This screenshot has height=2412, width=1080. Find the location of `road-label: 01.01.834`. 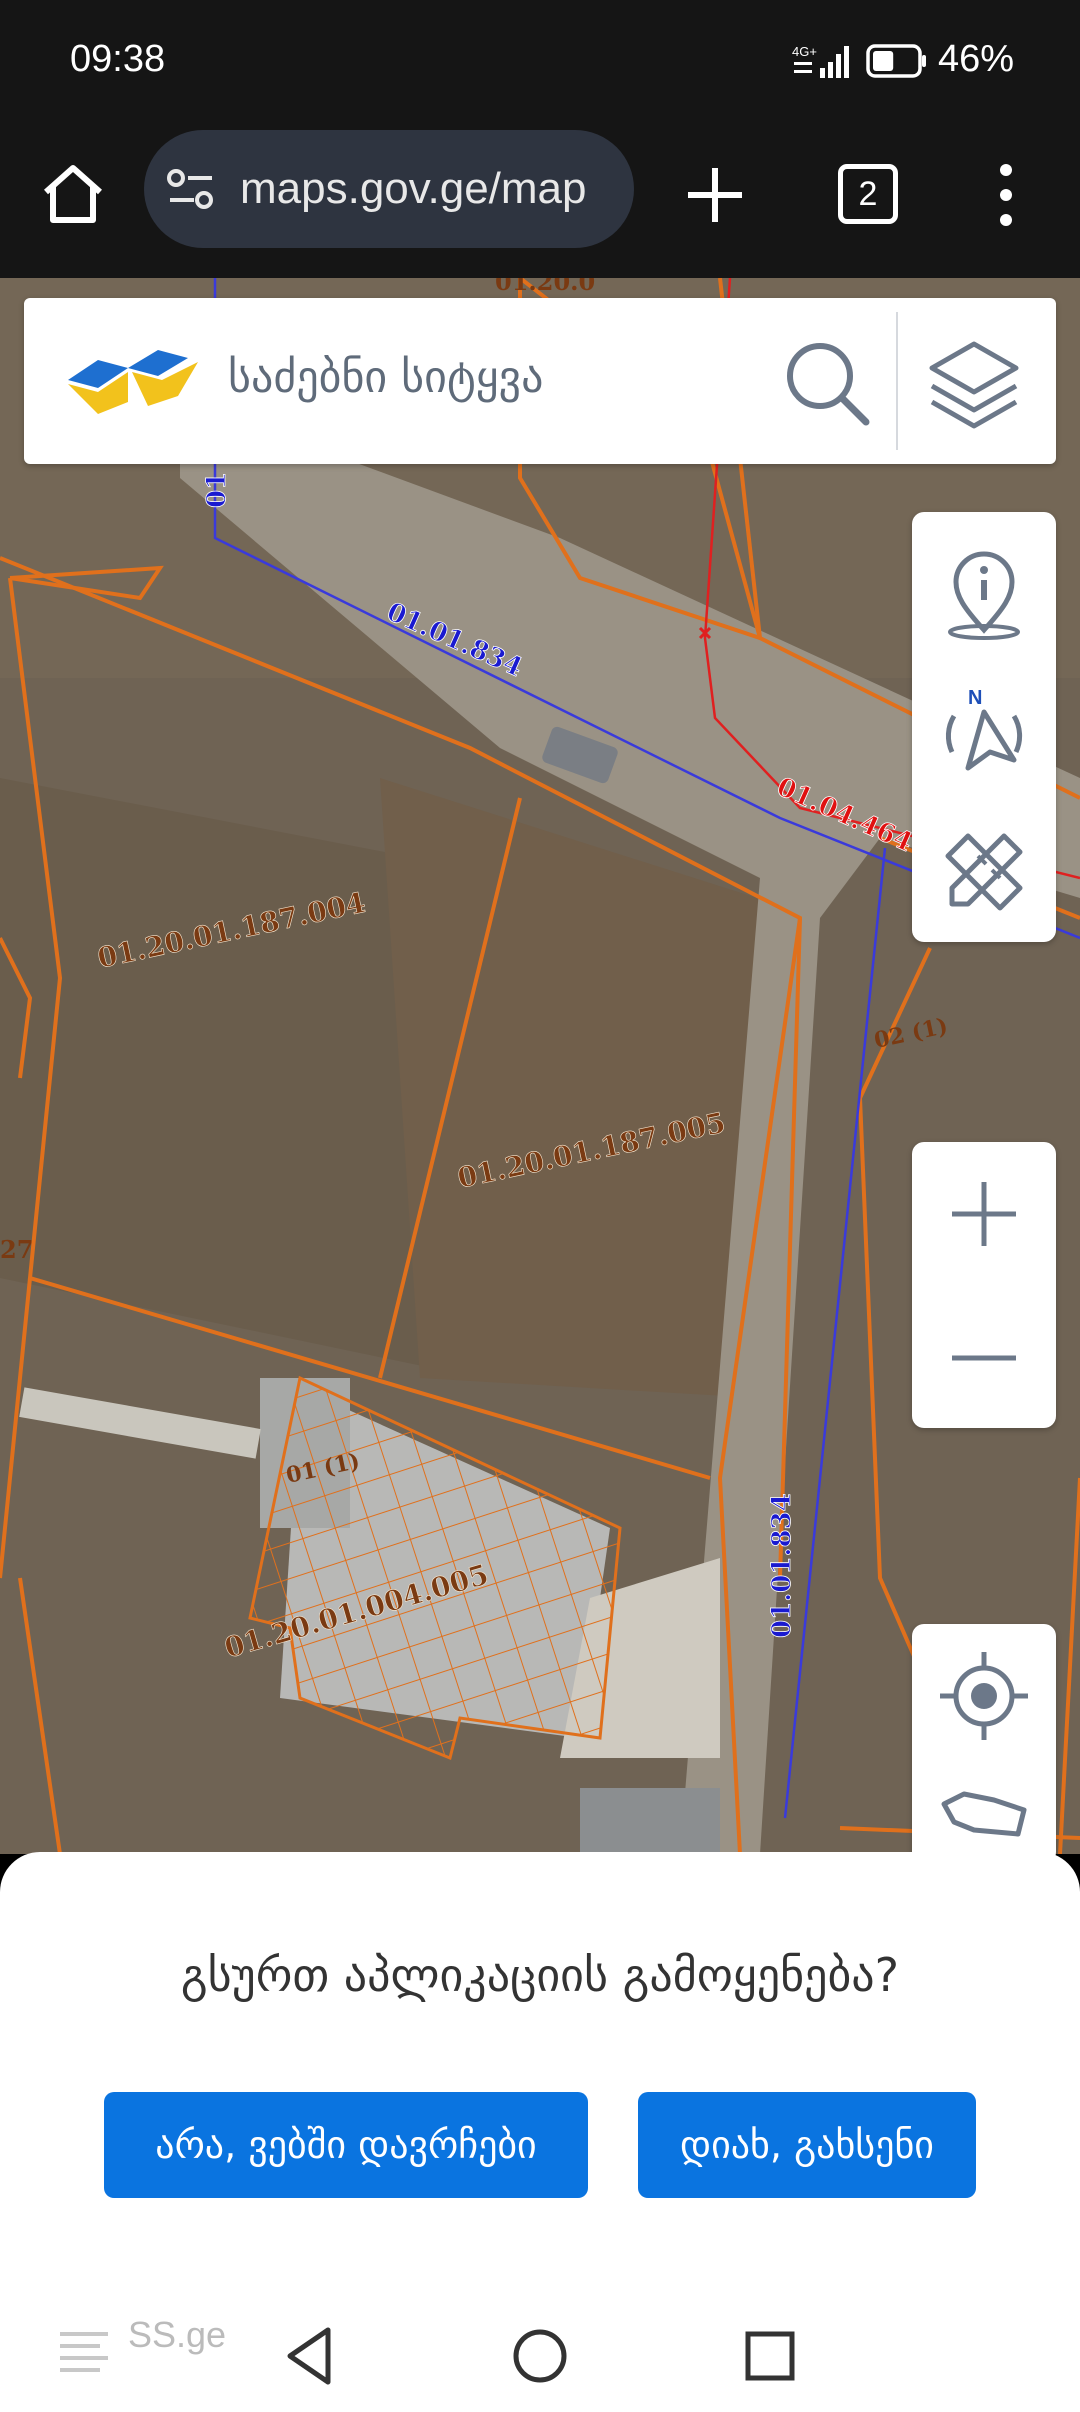

road-label: 01.01.834 is located at coordinates (782, 1565).